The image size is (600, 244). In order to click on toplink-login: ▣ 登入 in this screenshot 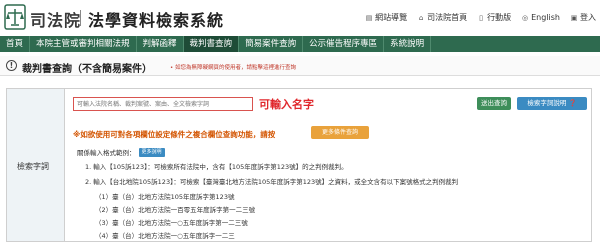, I will do `click(583, 17)`.